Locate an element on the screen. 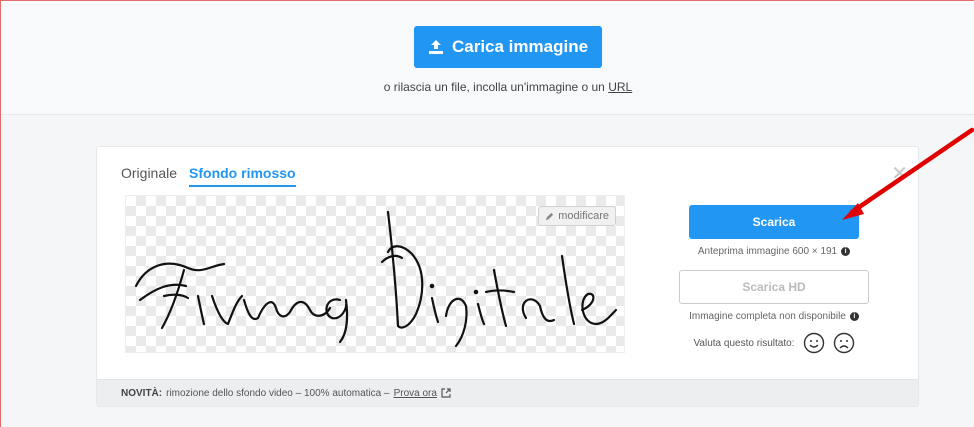 The image size is (974, 427). preview-size-text: Anteprima immagine 600 × 191 is located at coordinates (767, 251).